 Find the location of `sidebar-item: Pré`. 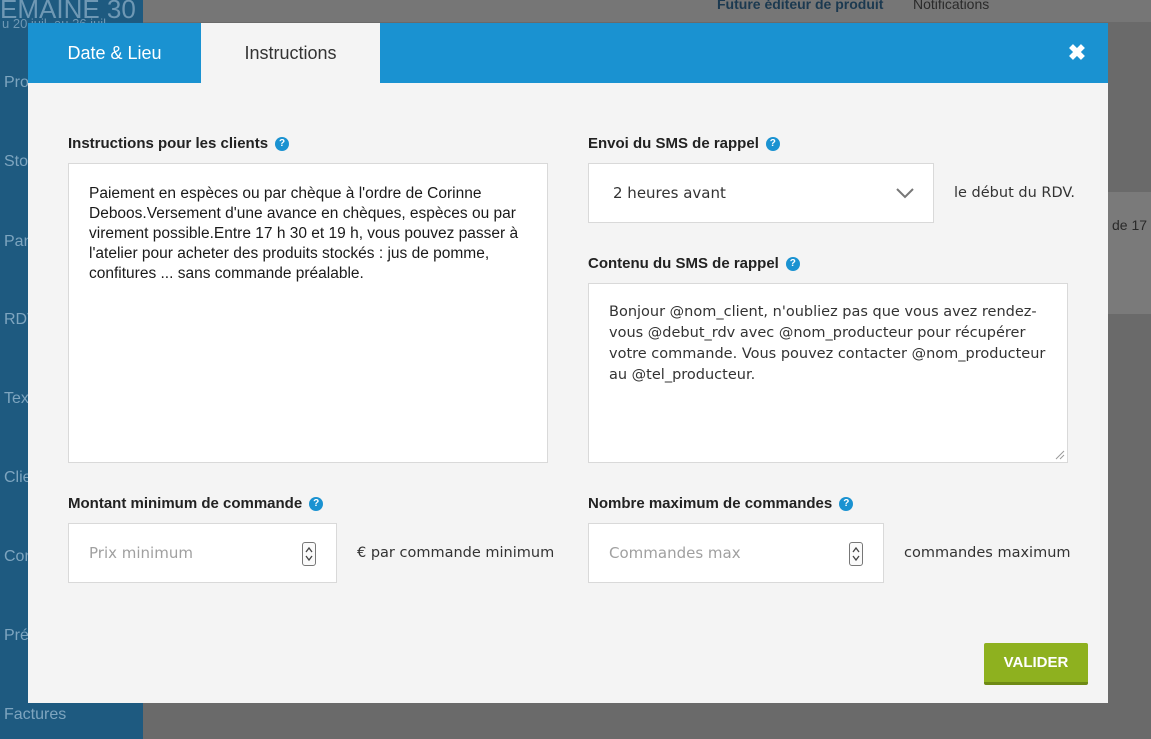

sidebar-item: Pré is located at coordinates (16, 635).